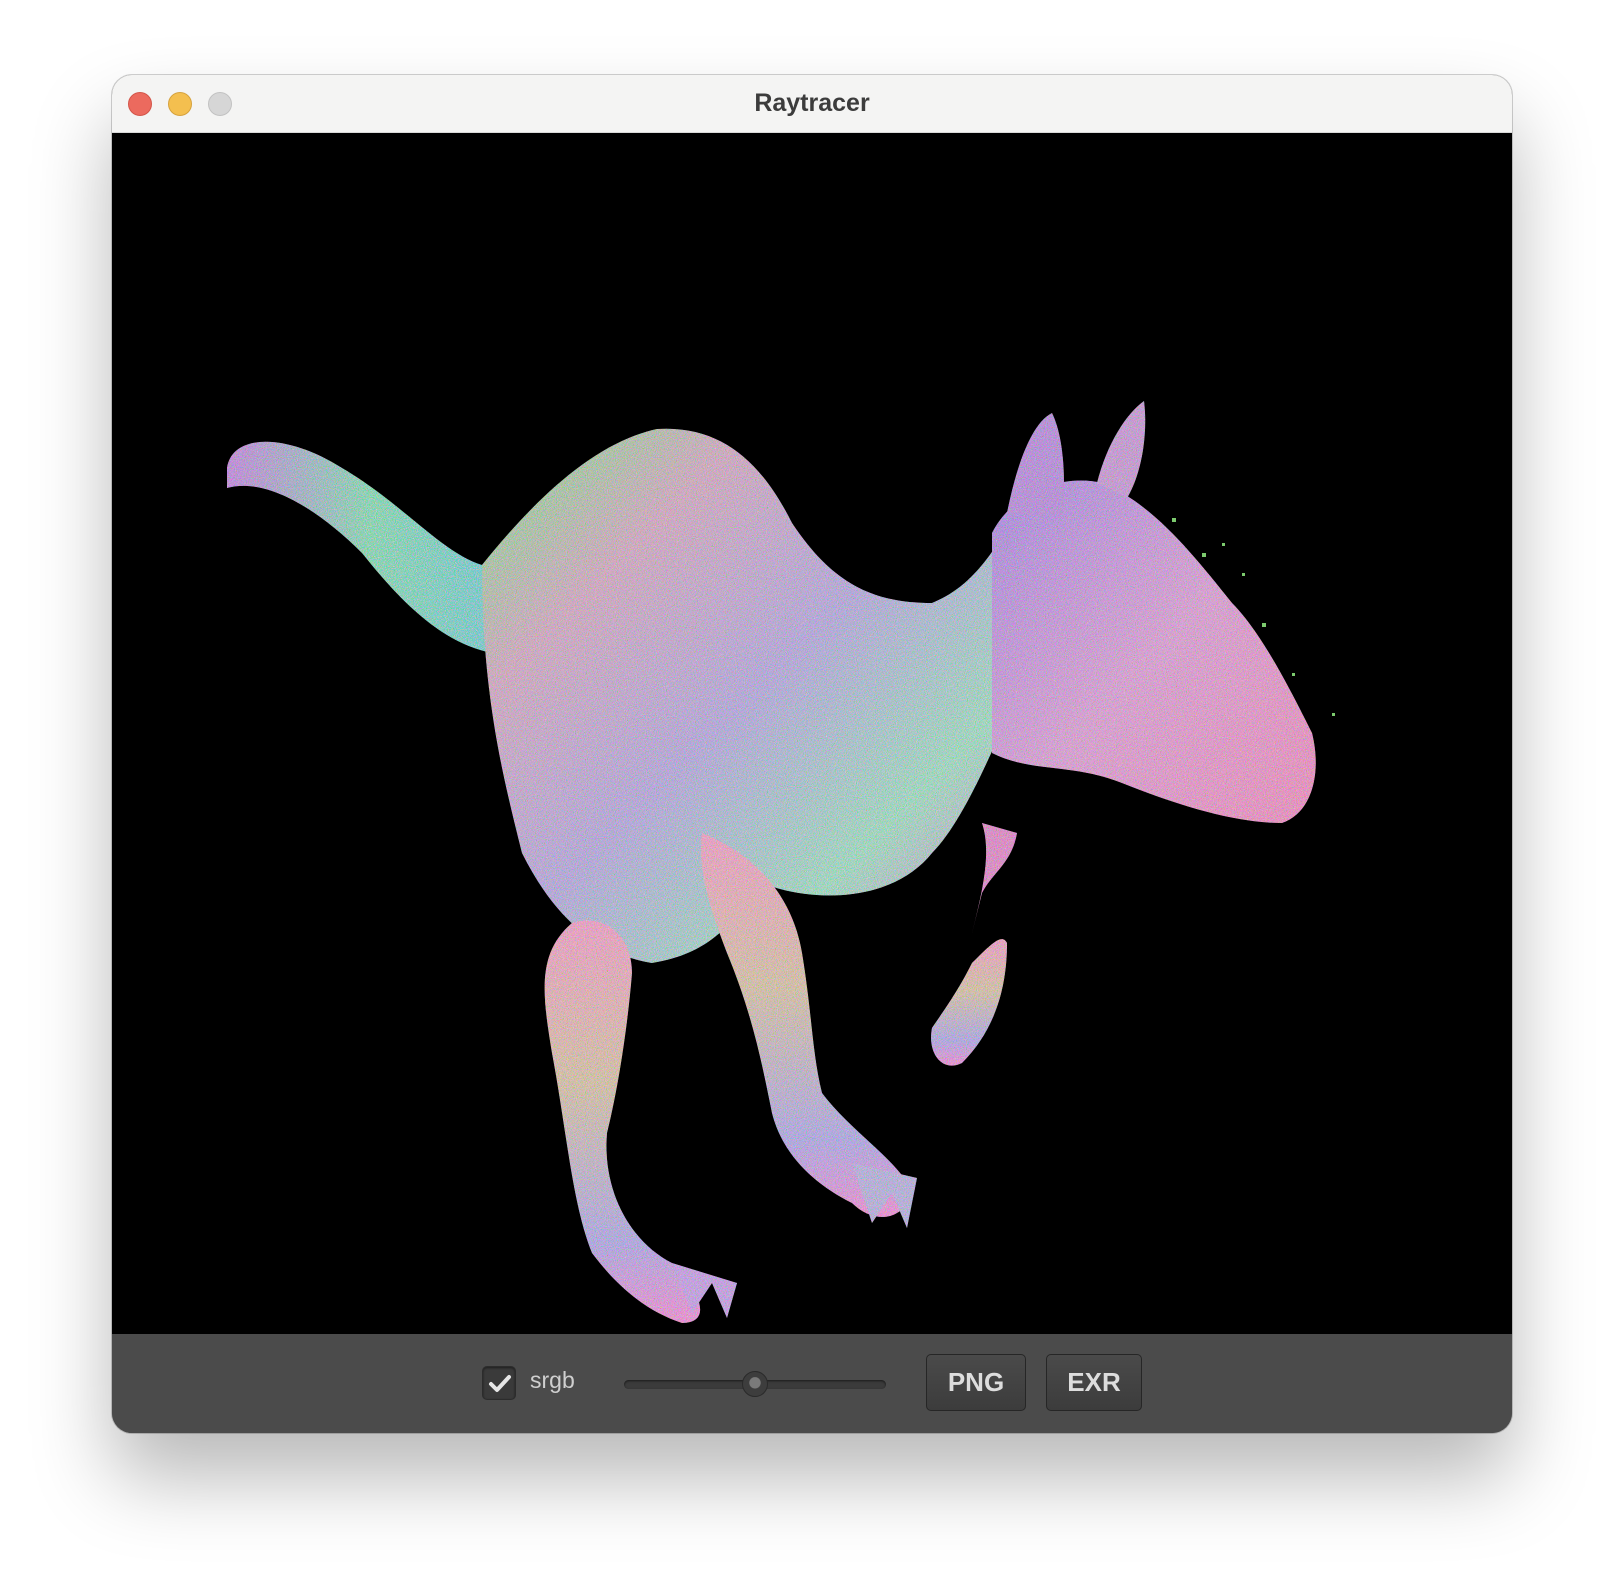 Image resolution: width=1624 pixels, height=1580 pixels. I want to click on srgb-label: srgb, so click(552, 1380).